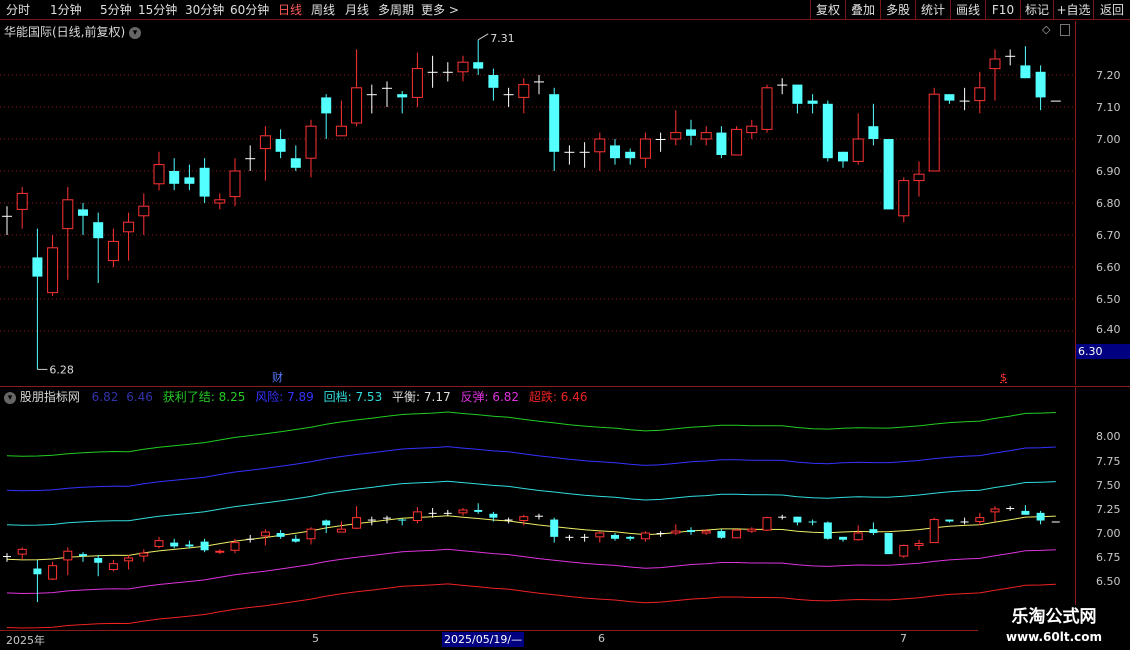 The height and width of the screenshot is (650, 1130). Describe the element at coordinates (290, 10) in the screenshot. I see `tab-daily: 日线` at that location.